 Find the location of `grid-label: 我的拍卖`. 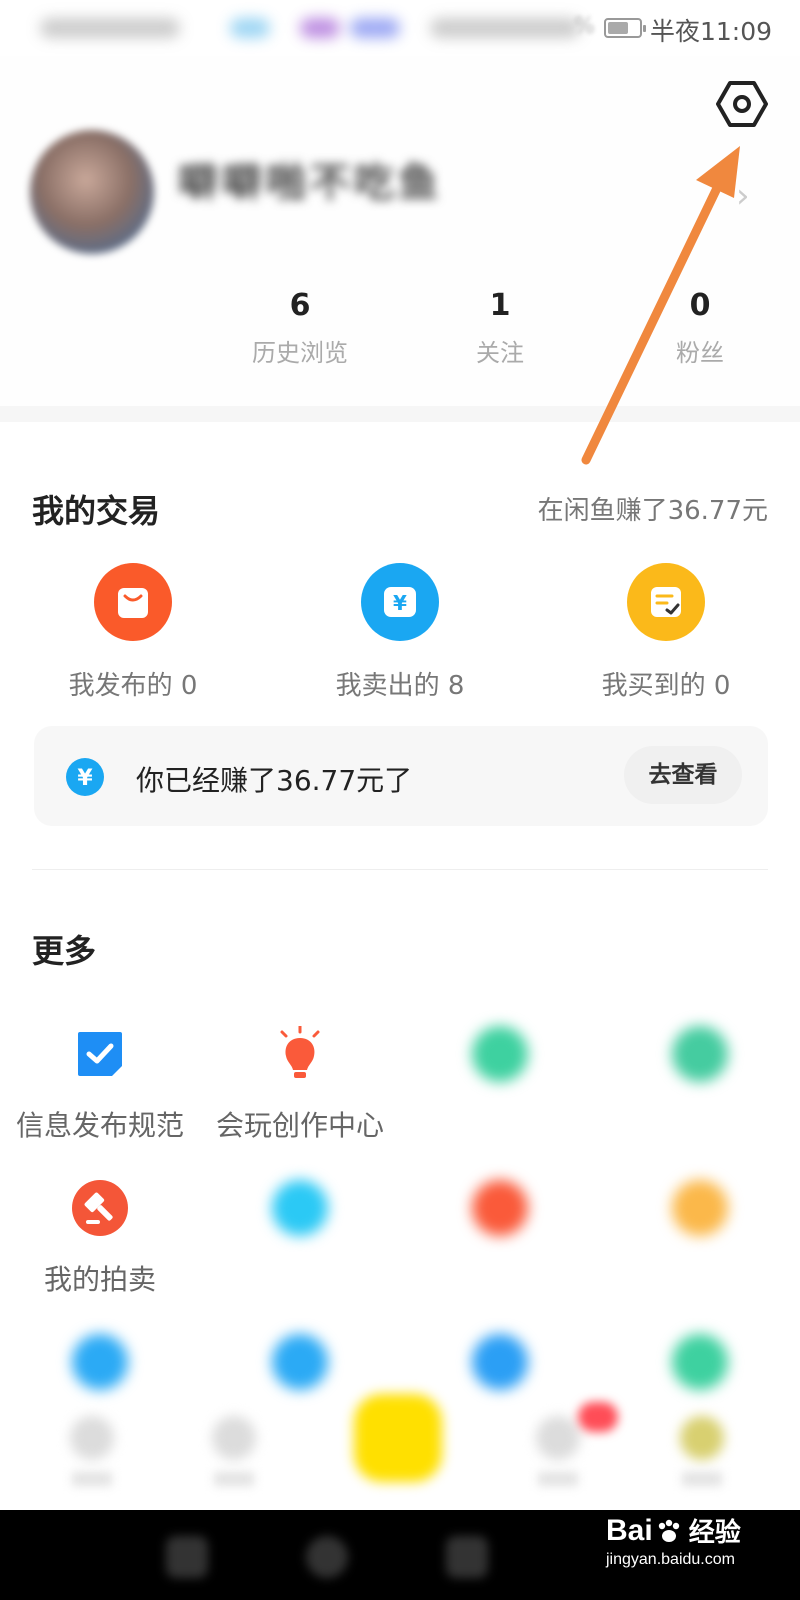

grid-label: 我的拍卖 is located at coordinates (99, 1279).